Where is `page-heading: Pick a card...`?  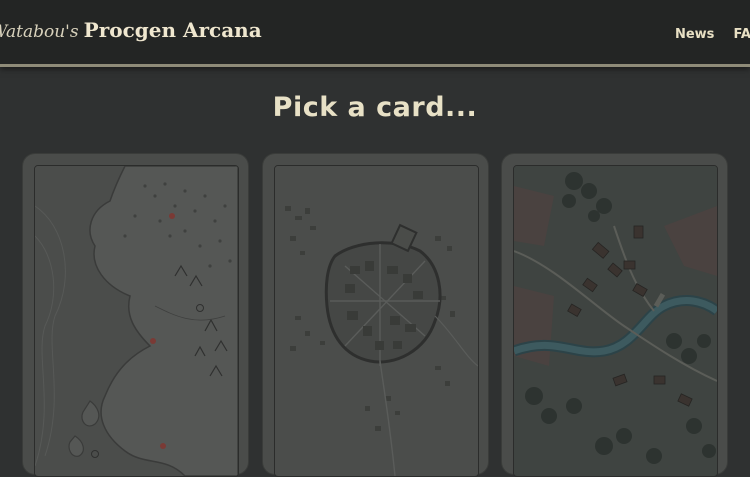
page-heading: Pick a card... is located at coordinates (375, 107).